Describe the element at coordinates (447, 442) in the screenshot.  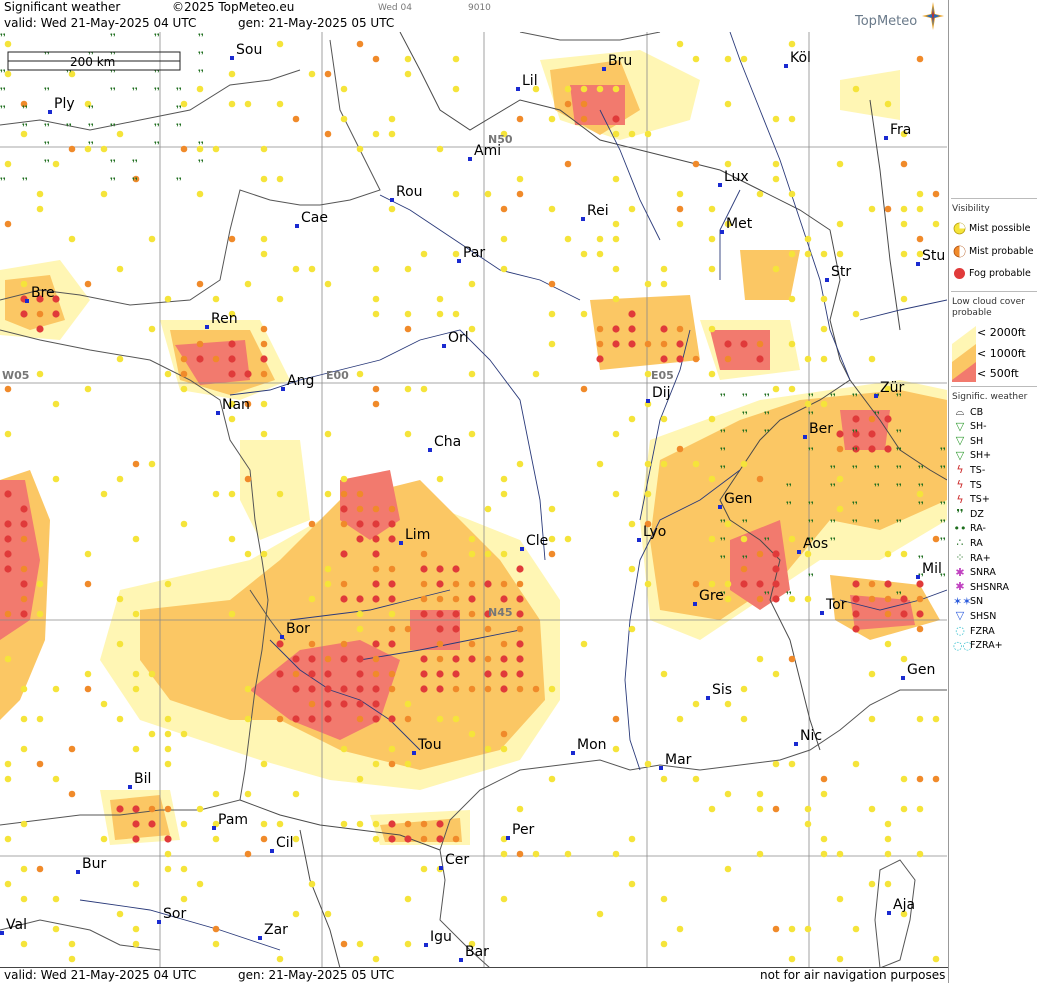
I see `city-label: Cha` at that location.